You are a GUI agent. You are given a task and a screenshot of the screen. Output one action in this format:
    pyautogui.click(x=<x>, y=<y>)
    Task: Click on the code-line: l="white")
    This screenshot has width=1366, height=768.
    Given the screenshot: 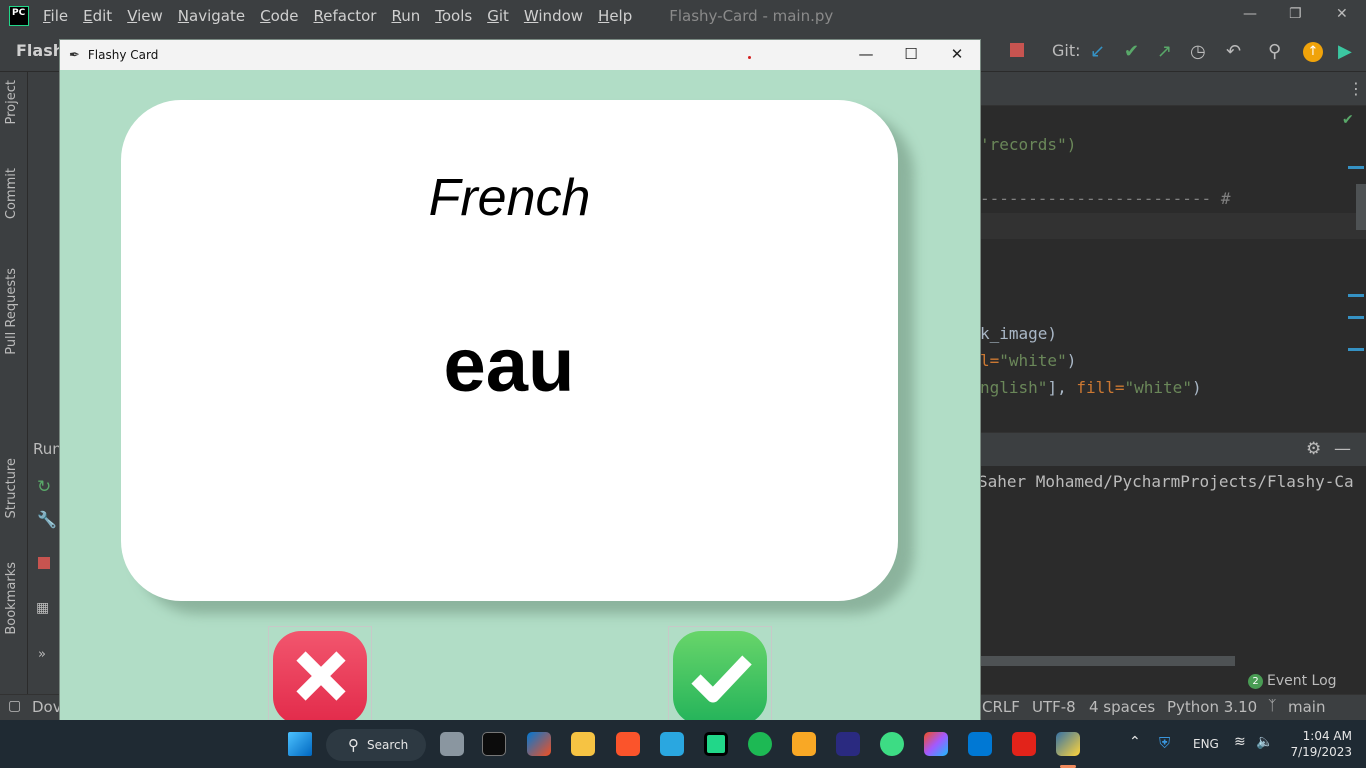 What is the action you would take?
    pyautogui.click(x=1028, y=360)
    